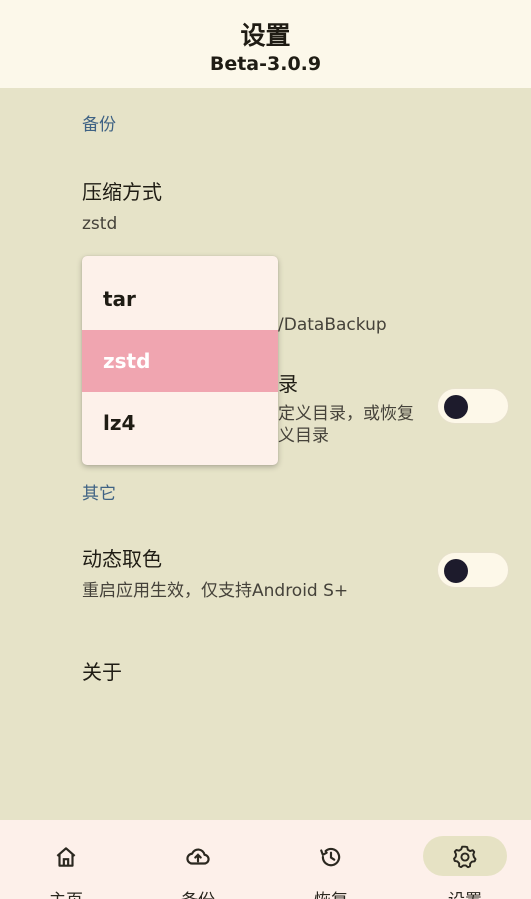 The image size is (531, 899). What do you see at coordinates (215, 591) in the screenshot?
I see `dynamic-color-desc: 重启应用生效，仅支持Android S+` at bounding box center [215, 591].